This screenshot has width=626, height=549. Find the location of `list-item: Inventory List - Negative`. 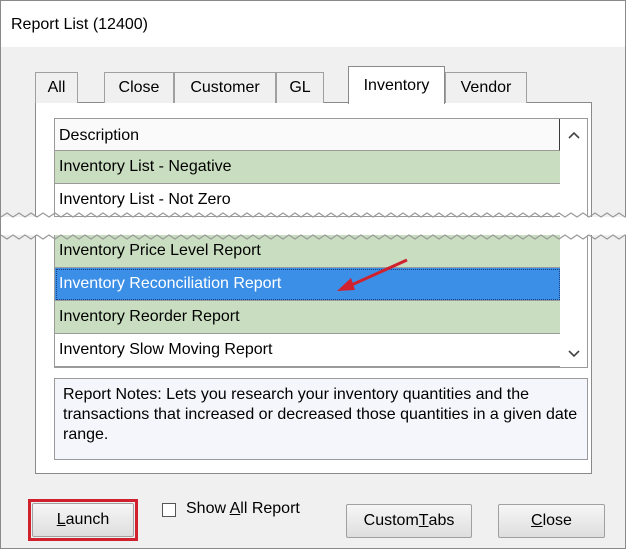

list-item: Inventory List - Negative is located at coordinates (308, 167).